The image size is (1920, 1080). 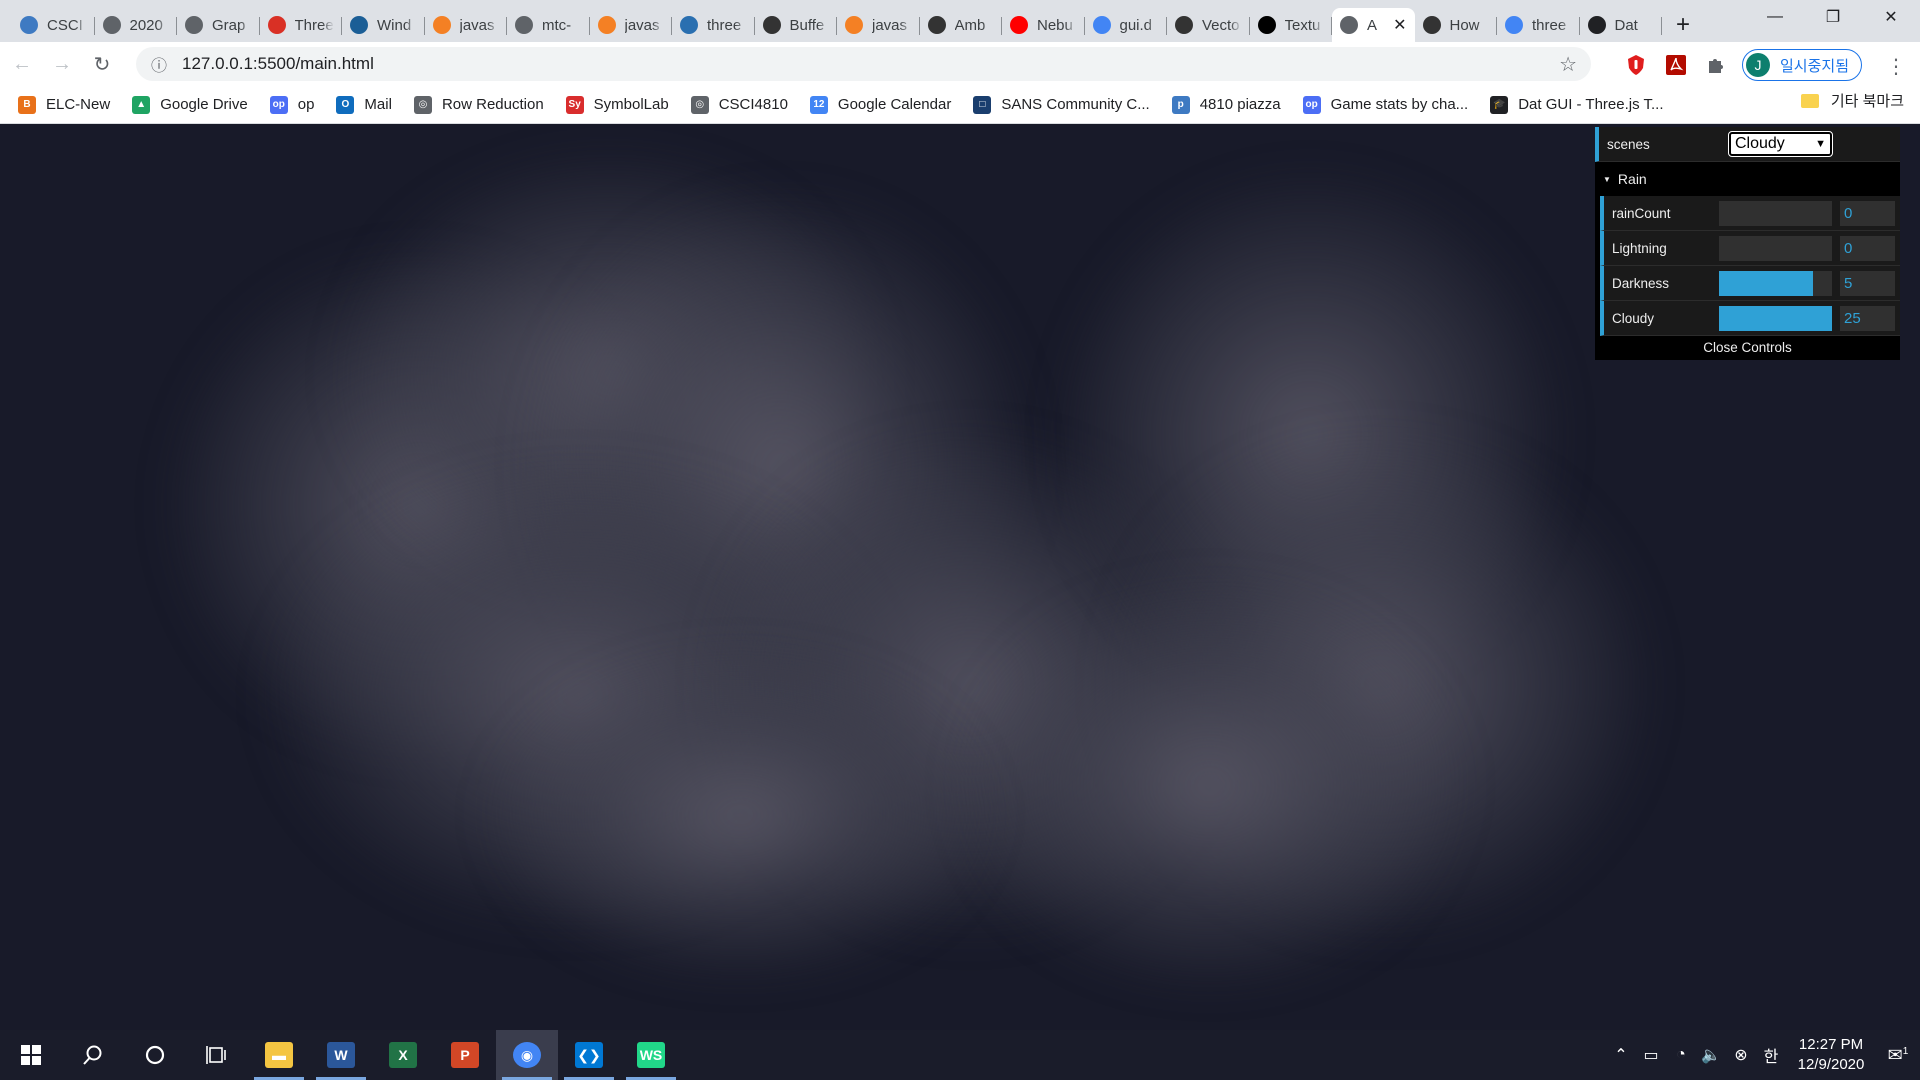 I want to click on tab: 2020, so click(x=136, y=25).